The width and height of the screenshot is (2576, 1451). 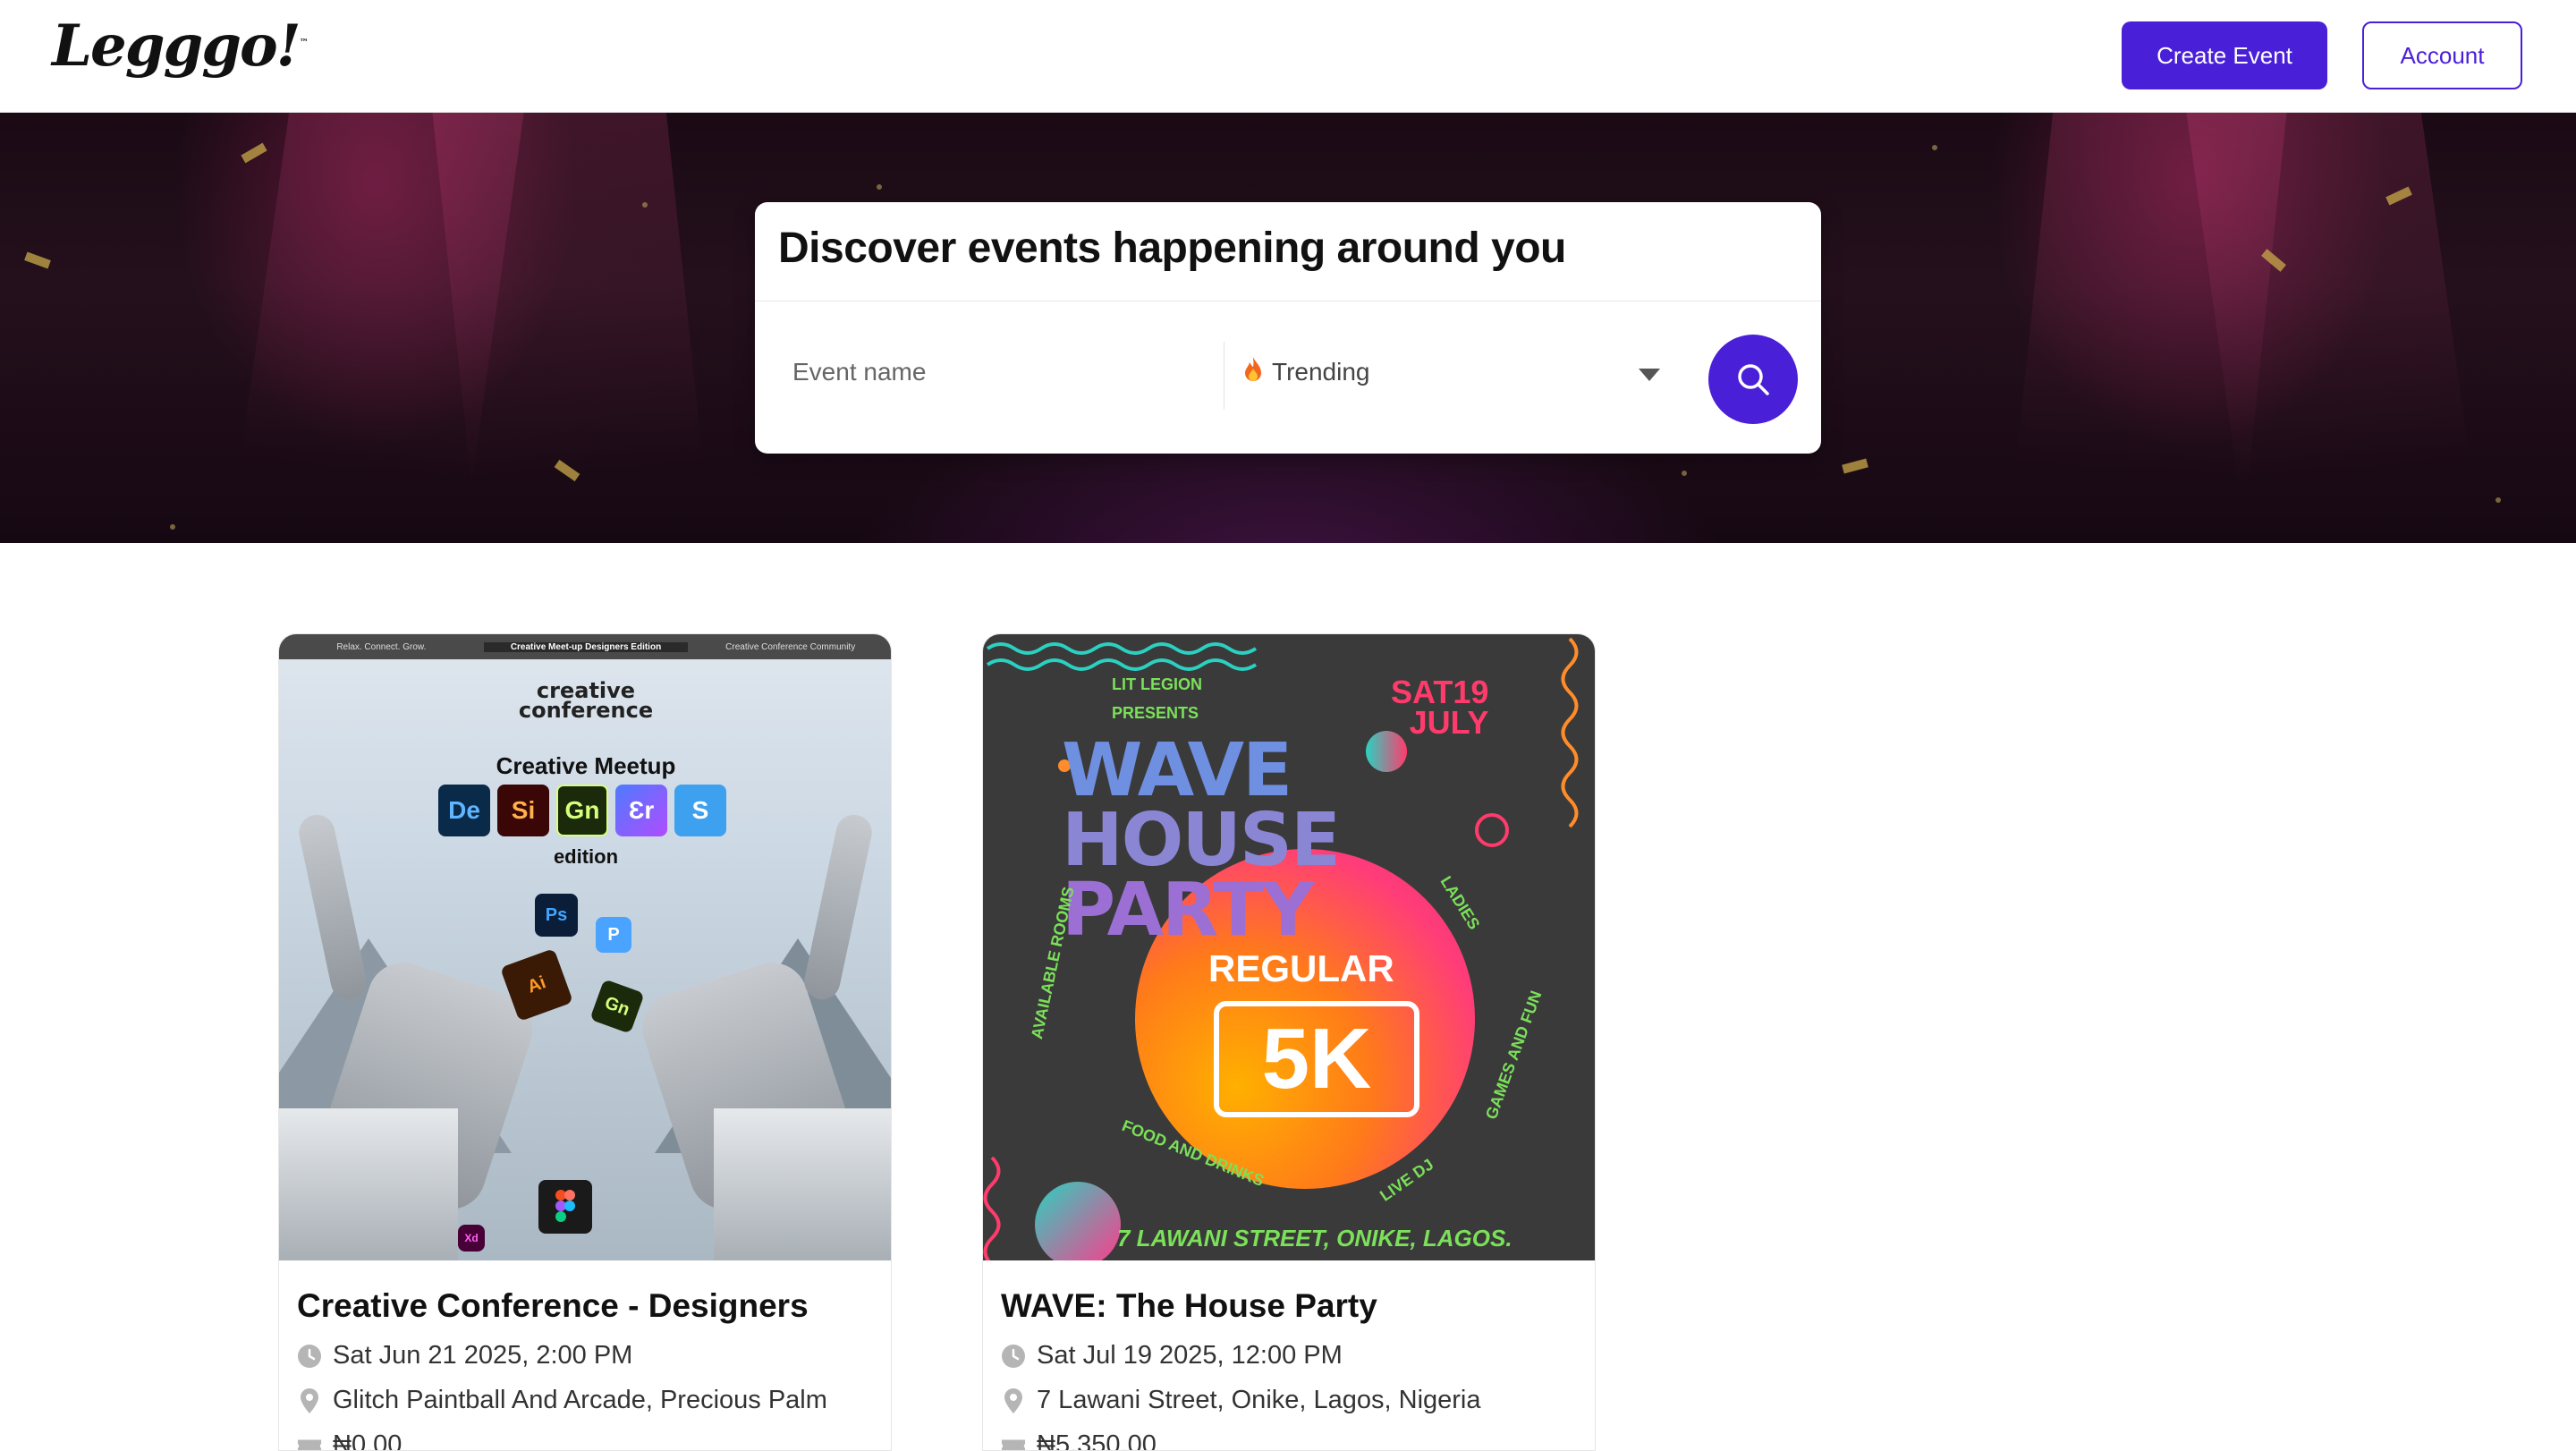 I want to click on poster-address: 7 LAWANI STREET, ONIKE, LAGOS., so click(x=1315, y=1238).